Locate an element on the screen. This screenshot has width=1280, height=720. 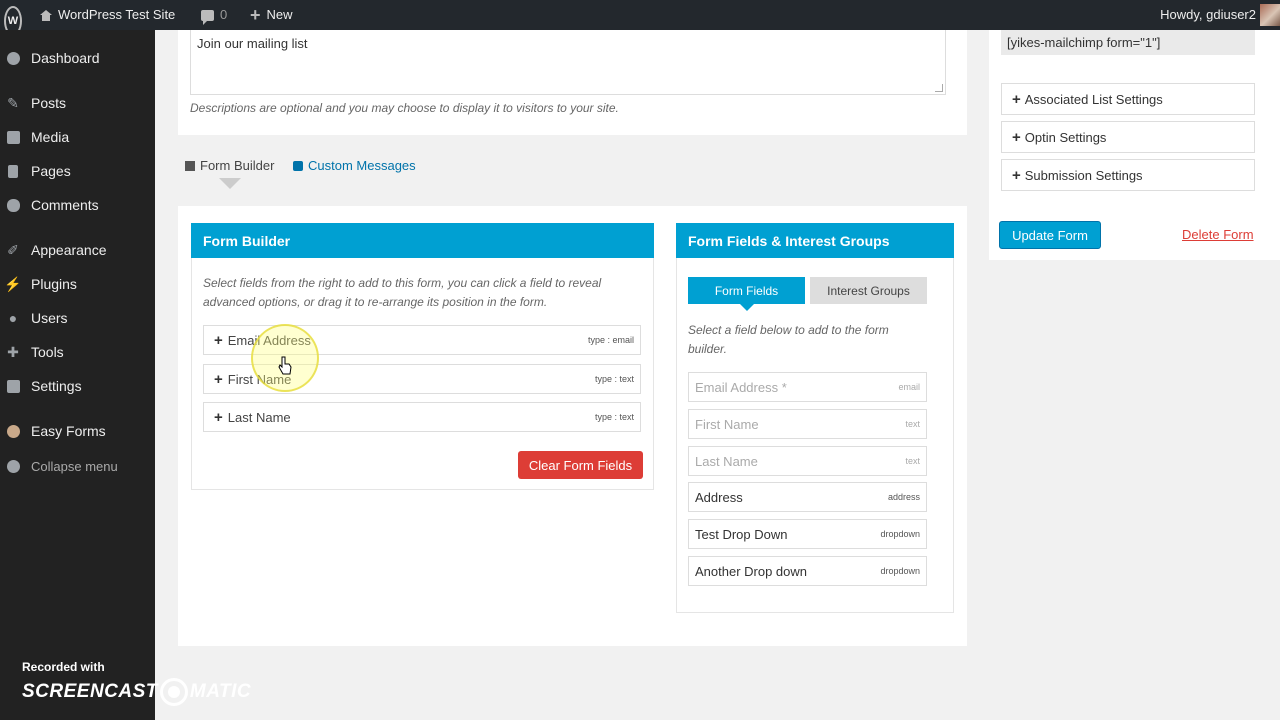
sidebar-item-pages: Pages is located at coordinates (77, 171).